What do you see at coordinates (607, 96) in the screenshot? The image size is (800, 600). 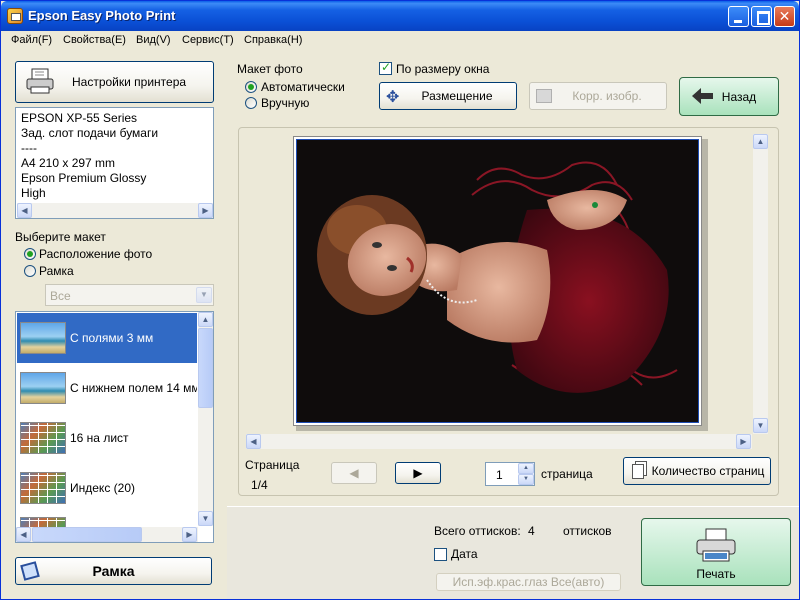 I see `correct-image-label: Корр. изобр.` at bounding box center [607, 96].